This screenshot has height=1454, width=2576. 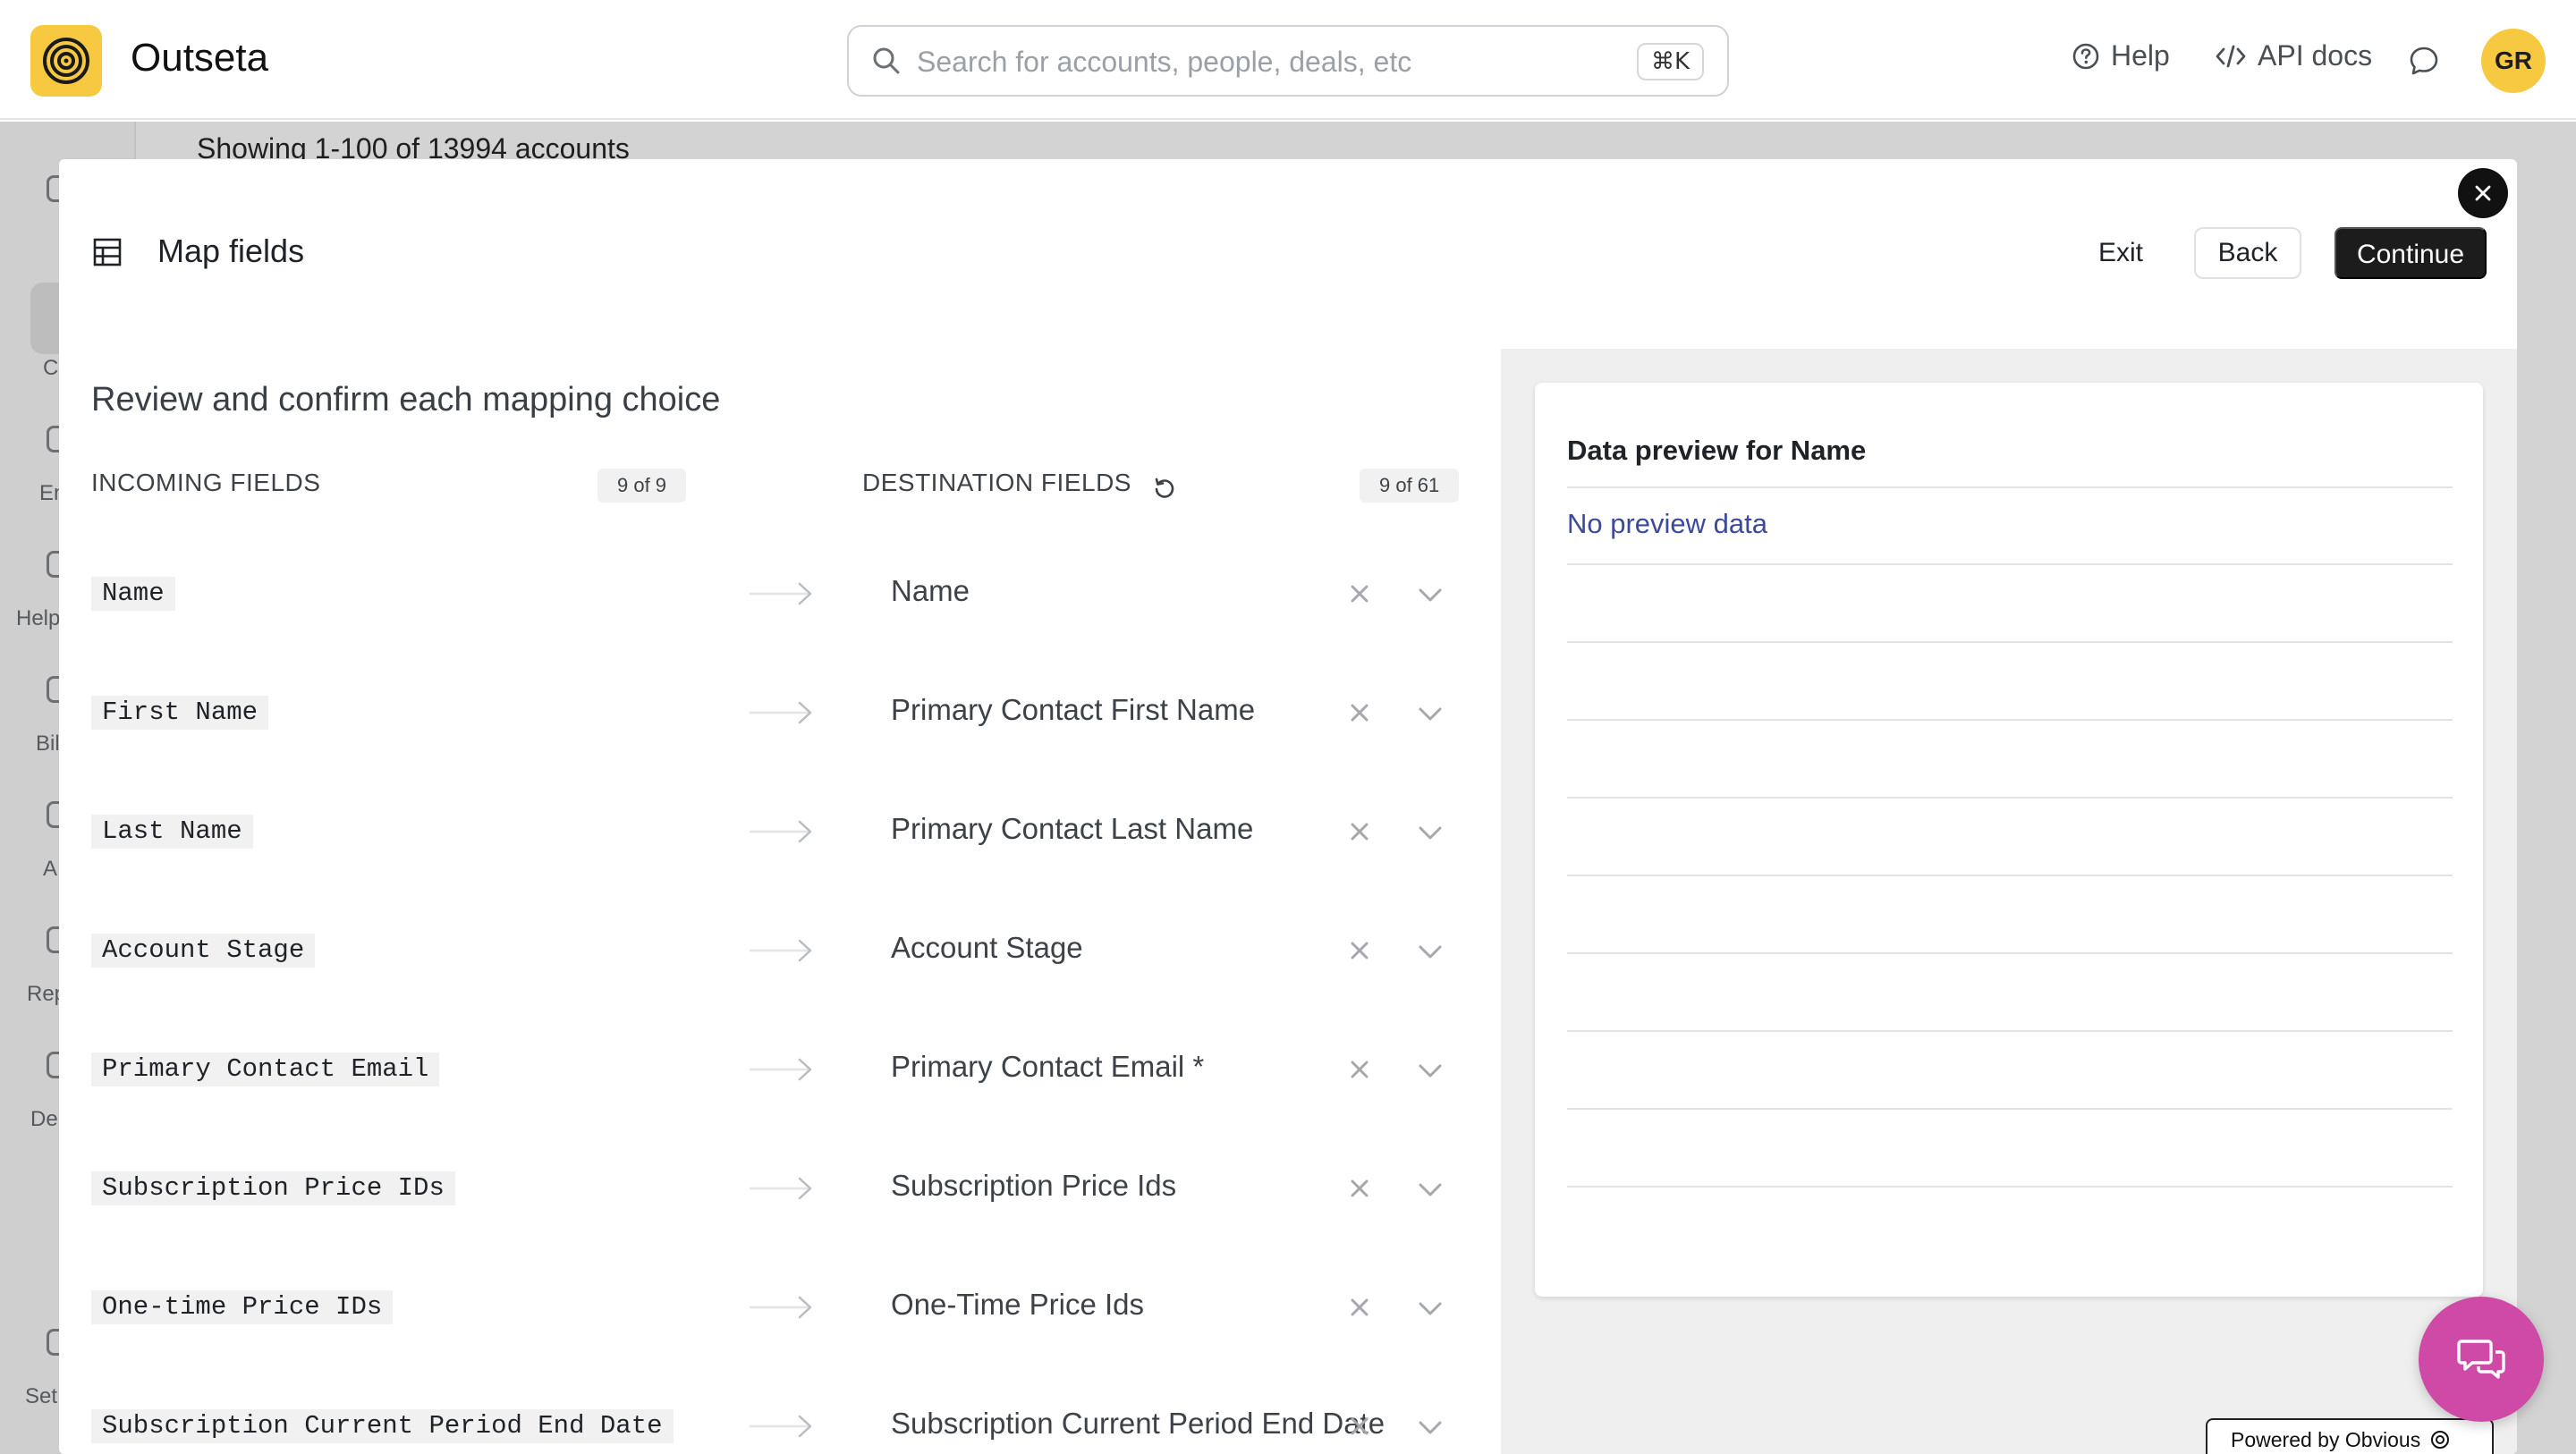 I want to click on help-link: Help, so click(x=2121, y=55).